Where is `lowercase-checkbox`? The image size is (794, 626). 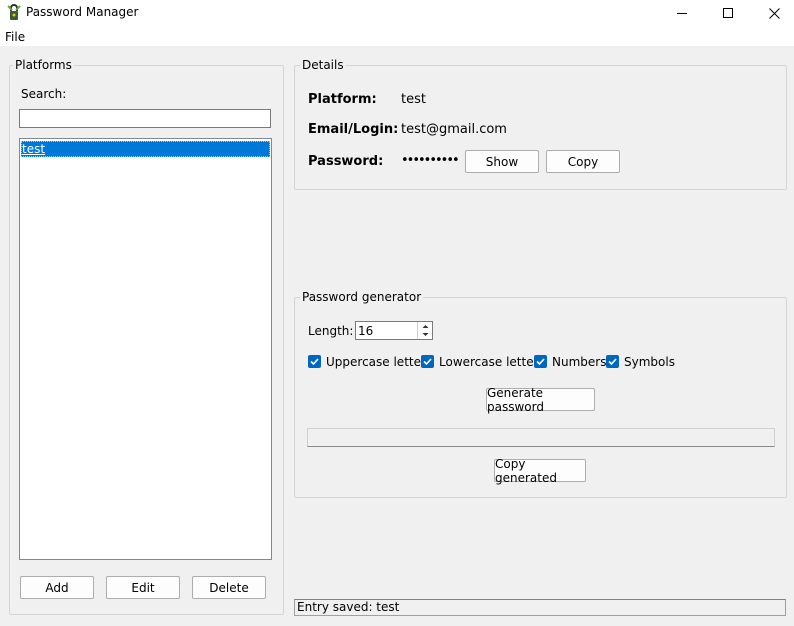 lowercase-checkbox is located at coordinates (427, 361).